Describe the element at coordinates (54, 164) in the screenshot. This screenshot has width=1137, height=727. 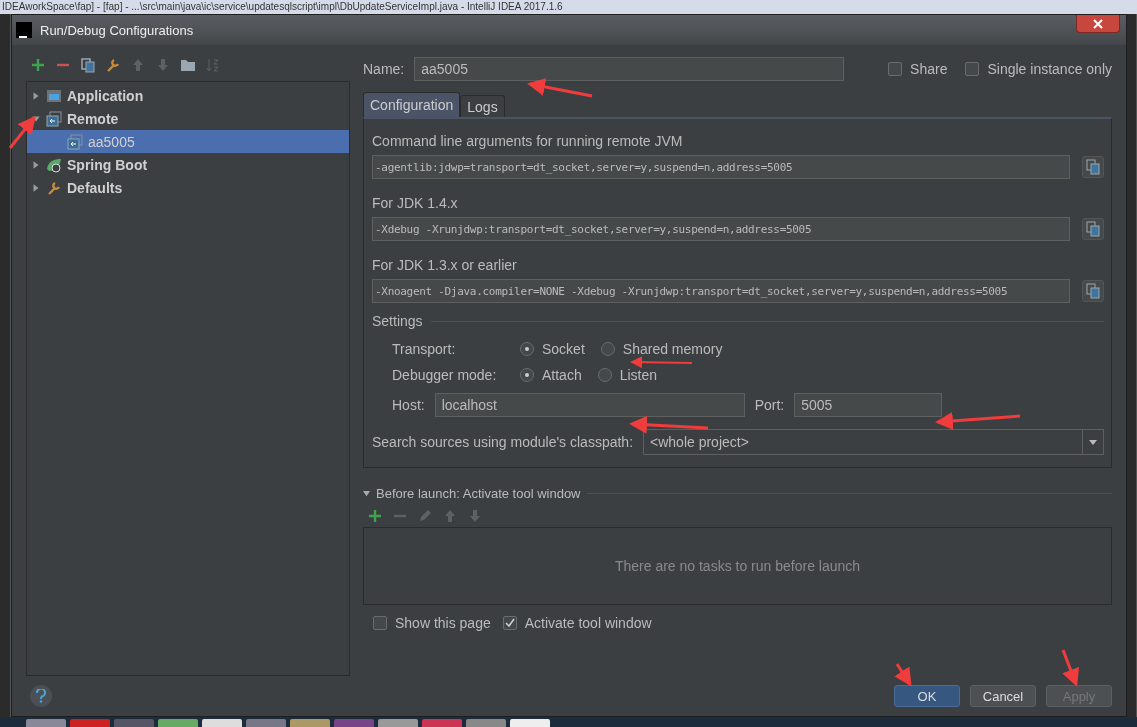
I see `spring-leaf-icon` at that location.